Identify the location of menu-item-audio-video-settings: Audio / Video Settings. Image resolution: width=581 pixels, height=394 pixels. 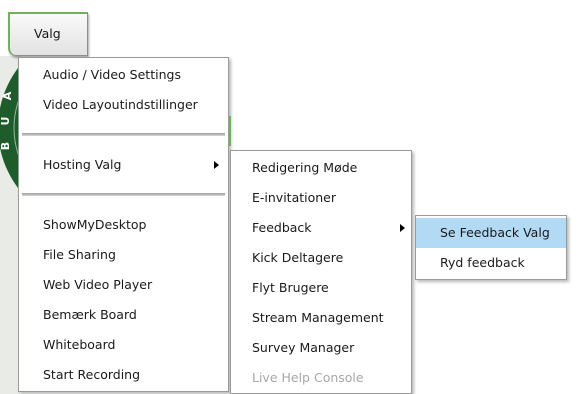
(123, 75).